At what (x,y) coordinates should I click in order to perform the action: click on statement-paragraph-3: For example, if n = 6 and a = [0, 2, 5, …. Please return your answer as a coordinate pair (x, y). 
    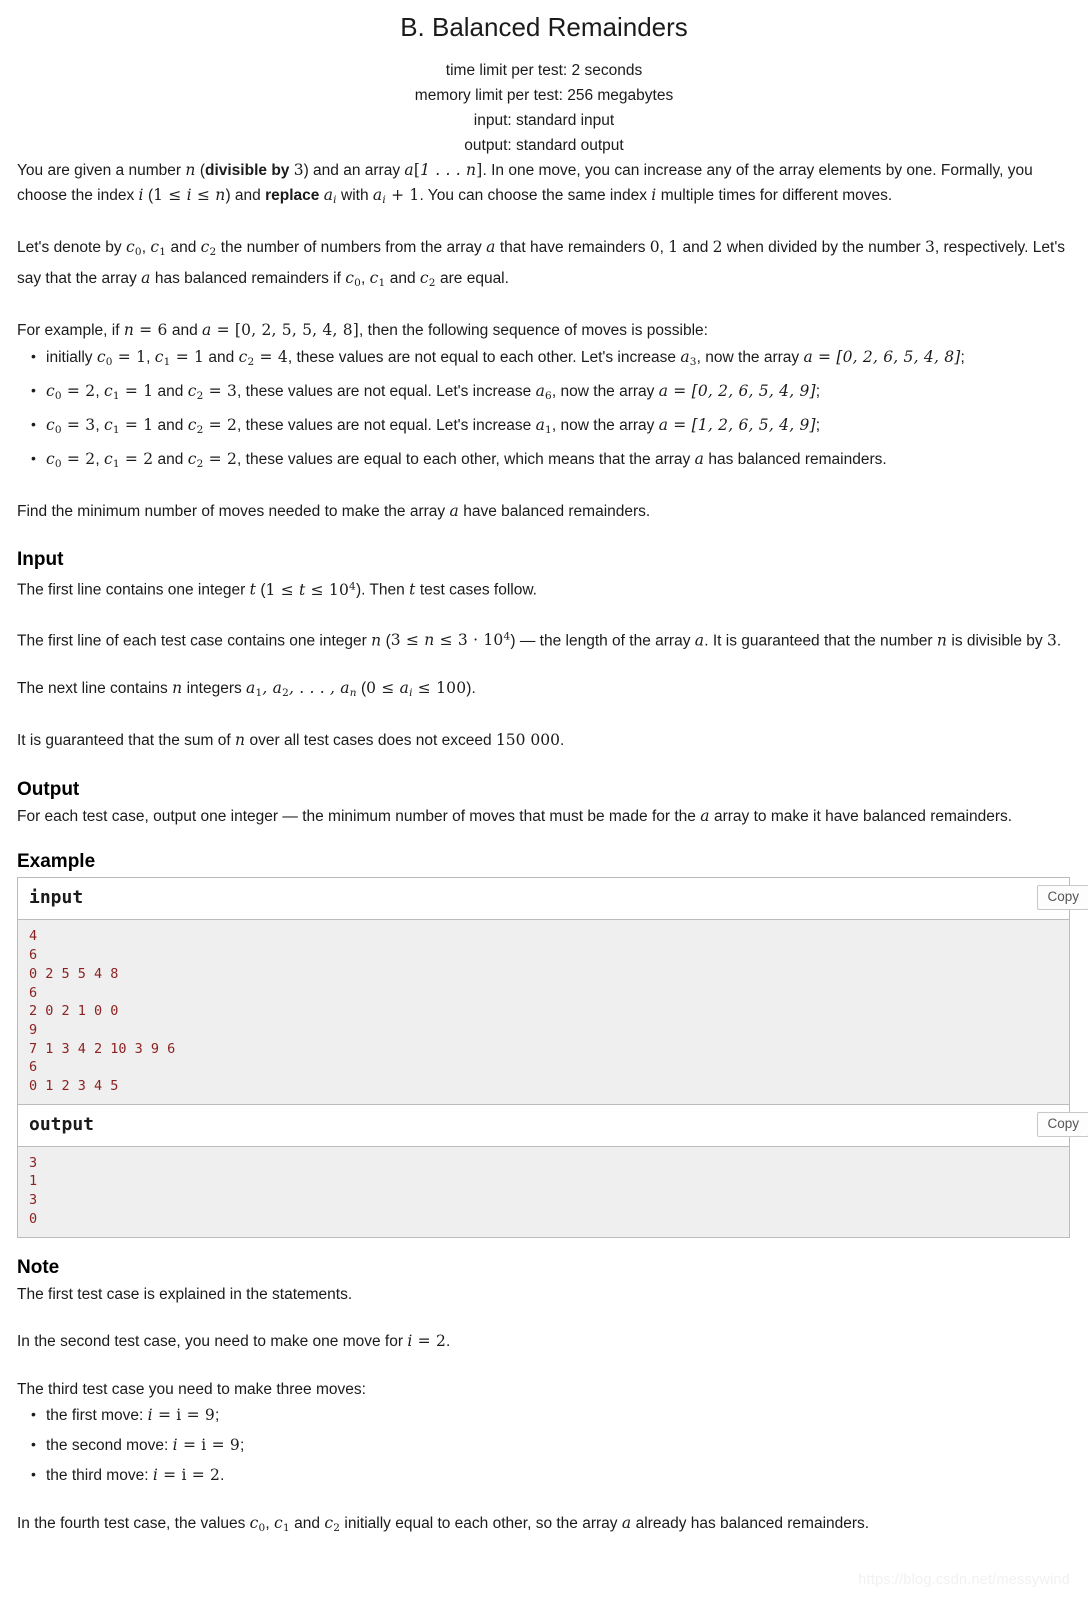
    Looking at the image, I should click on (543, 331).